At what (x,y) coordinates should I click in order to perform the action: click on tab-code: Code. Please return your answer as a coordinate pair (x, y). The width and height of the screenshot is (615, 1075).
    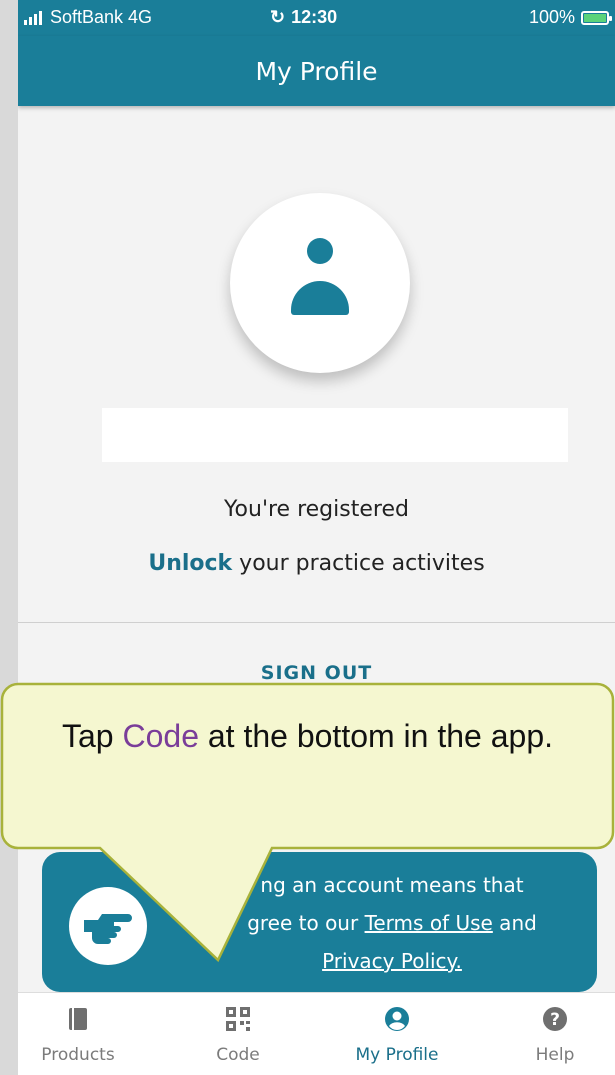
    Looking at the image, I should click on (238, 1034).